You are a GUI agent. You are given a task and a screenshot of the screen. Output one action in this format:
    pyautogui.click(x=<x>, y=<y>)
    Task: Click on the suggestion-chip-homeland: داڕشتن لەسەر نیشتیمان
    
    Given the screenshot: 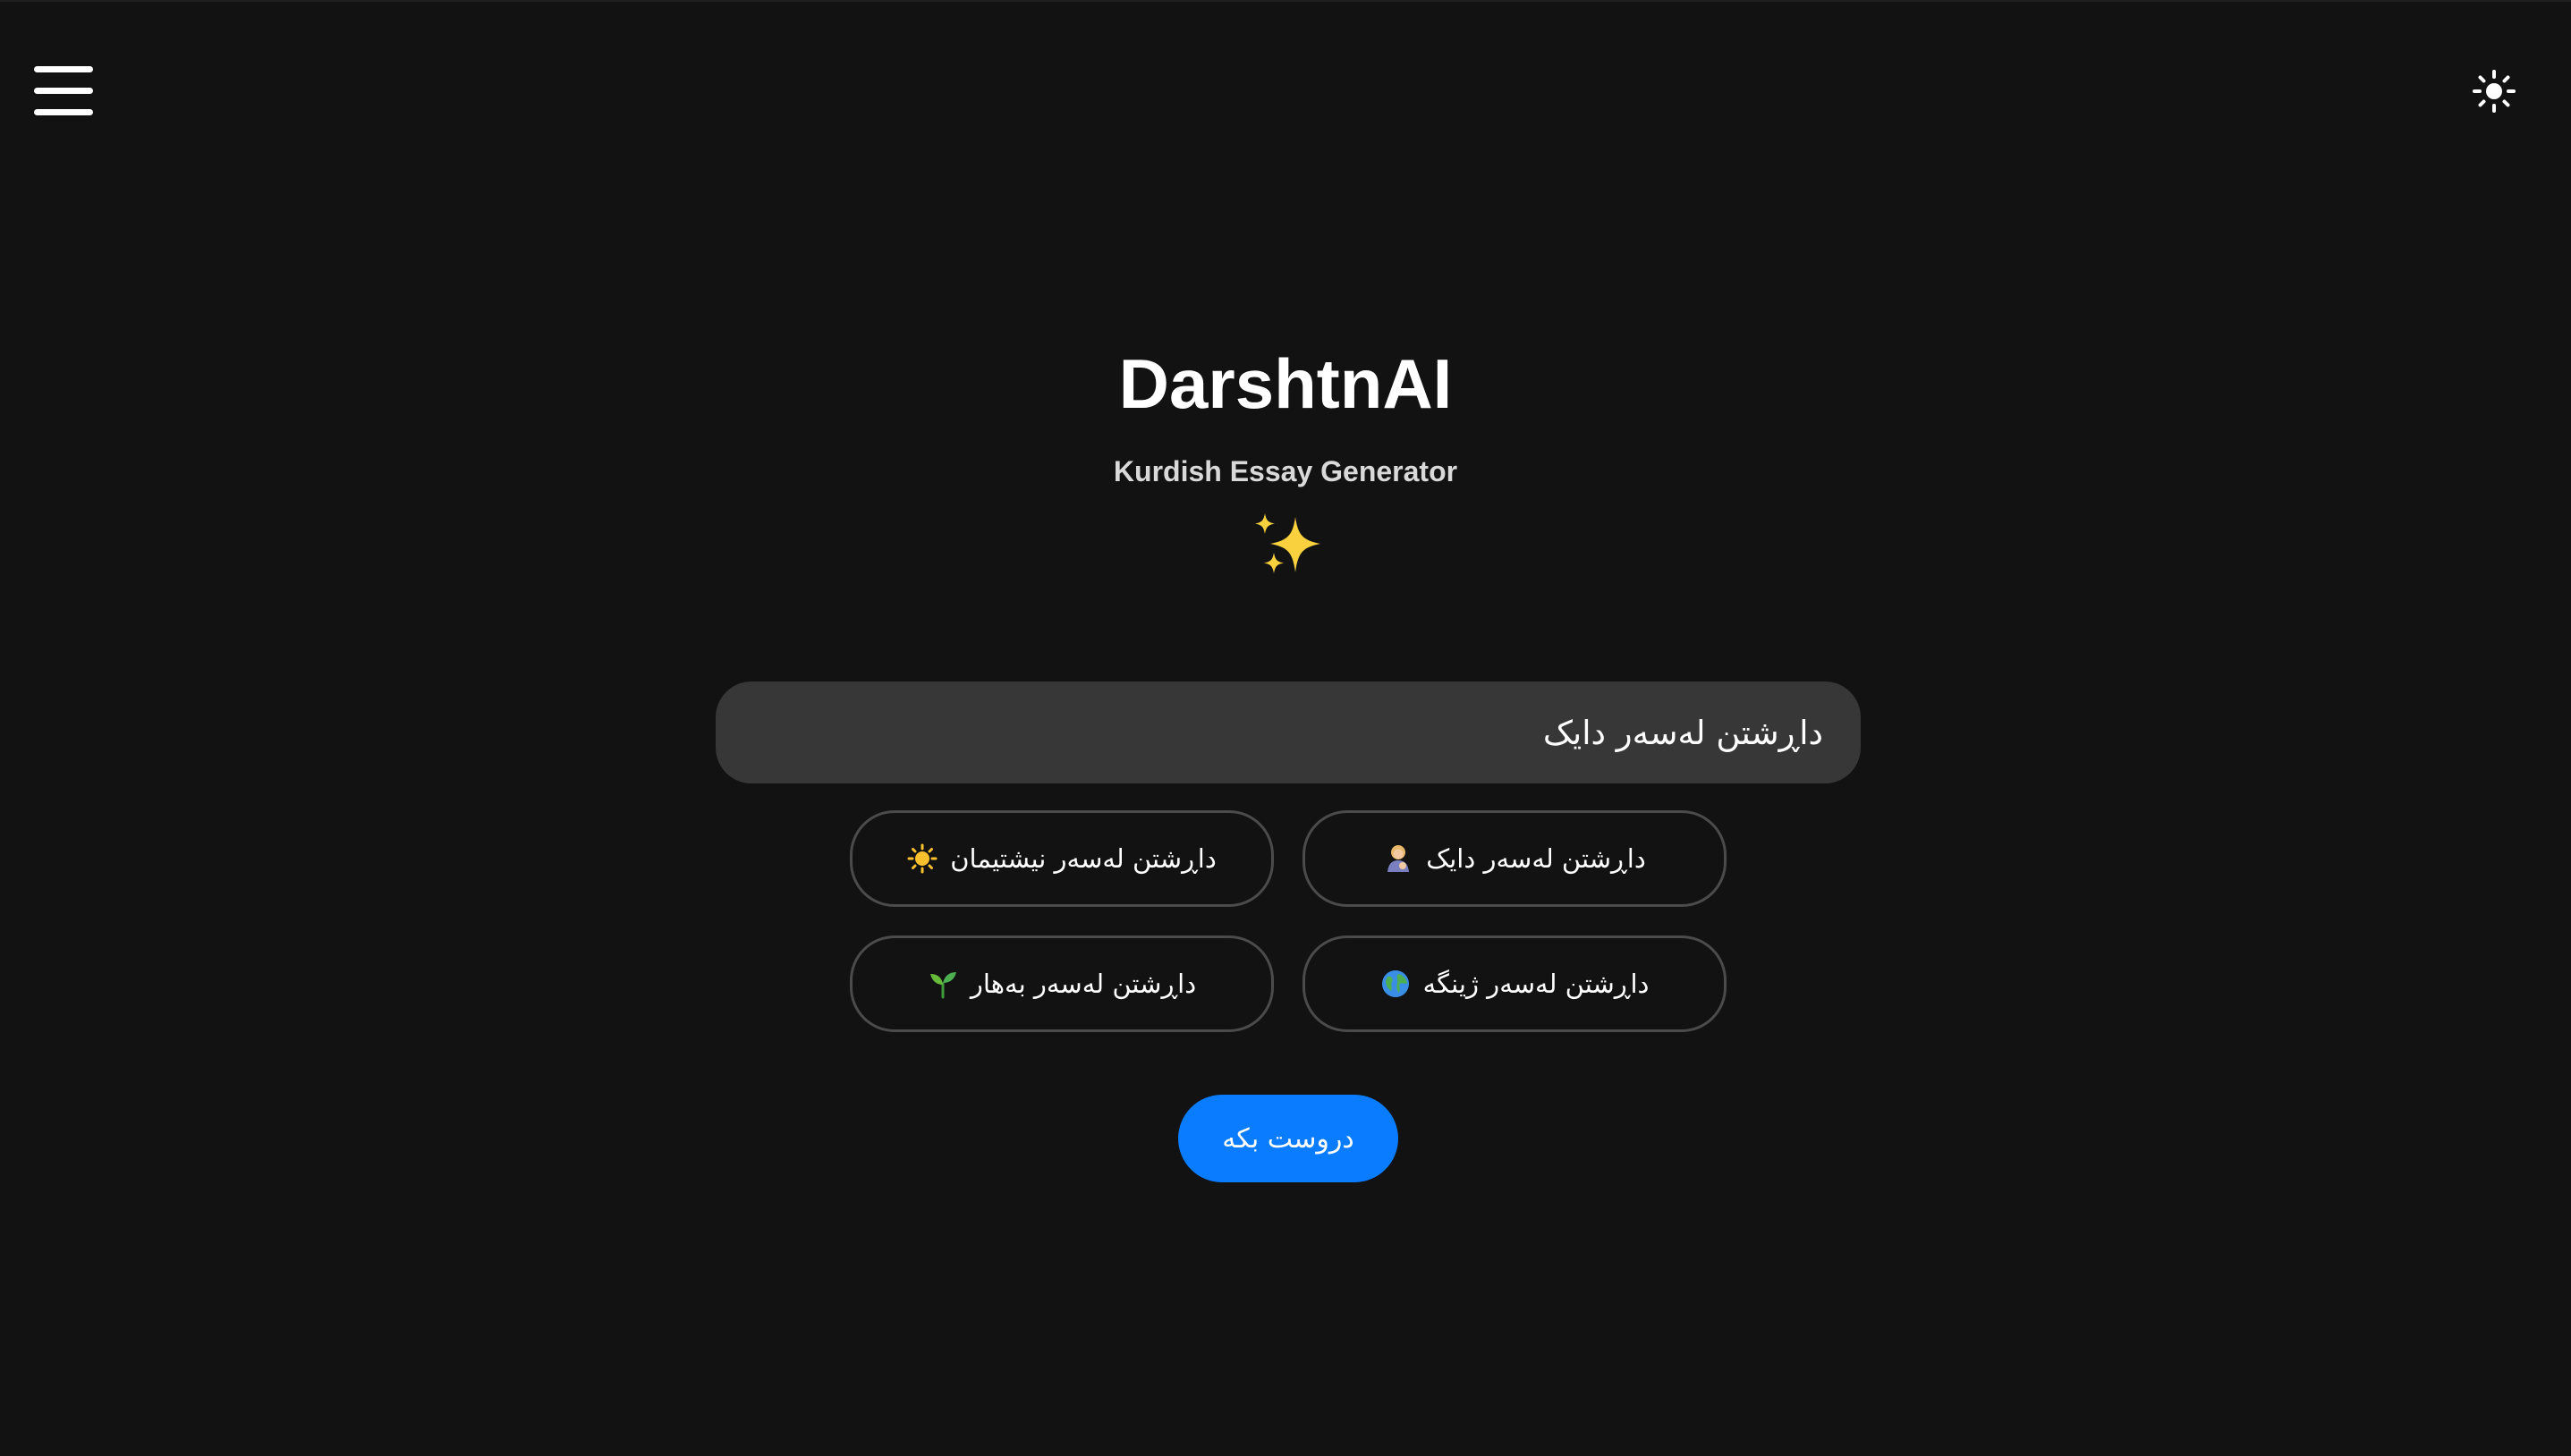 What is the action you would take?
    pyautogui.click(x=1062, y=858)
    